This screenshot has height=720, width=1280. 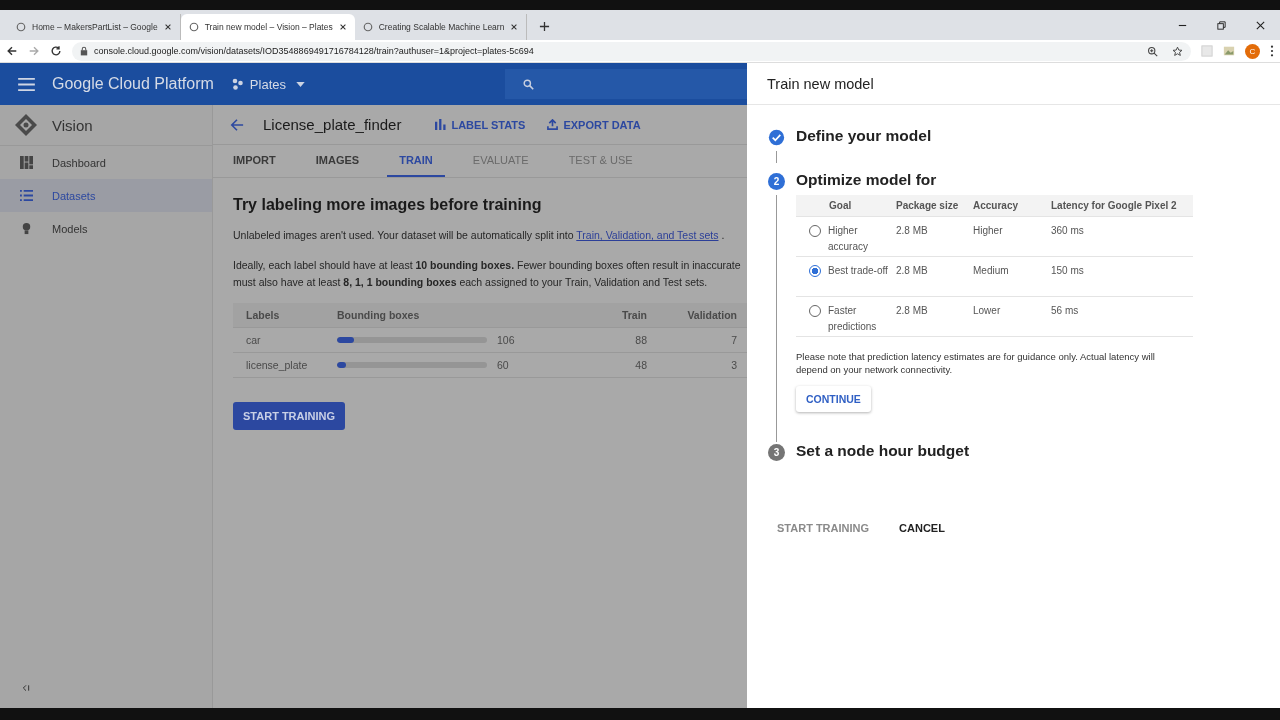 I want to click on caret-icon, so click(x=300, y=84).